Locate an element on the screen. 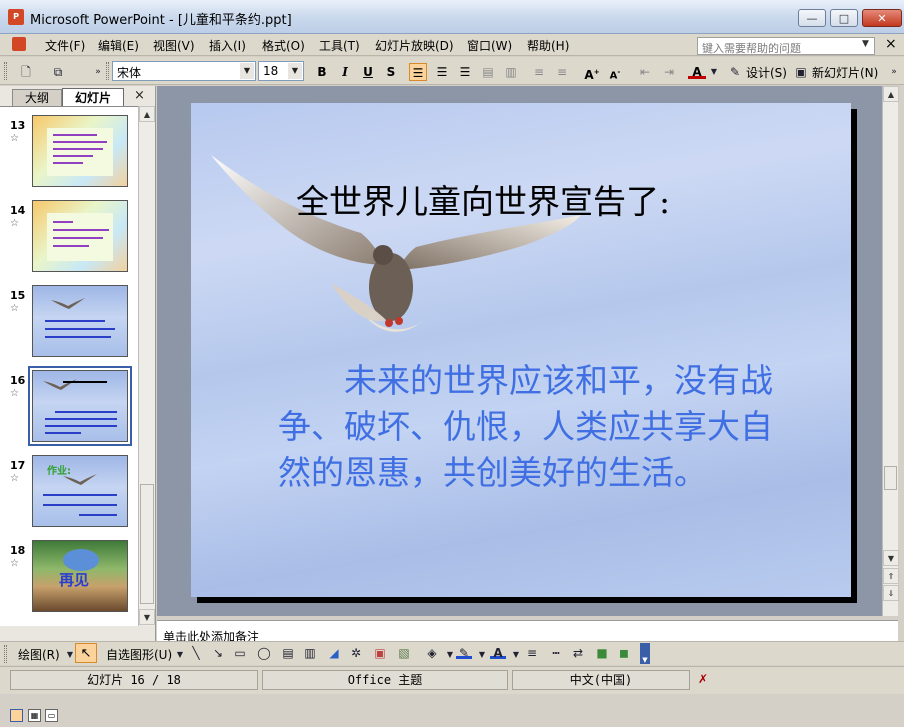 The image size is (904, 727). 3d-style-icon: ◼ is located at coordinates (624, 653).